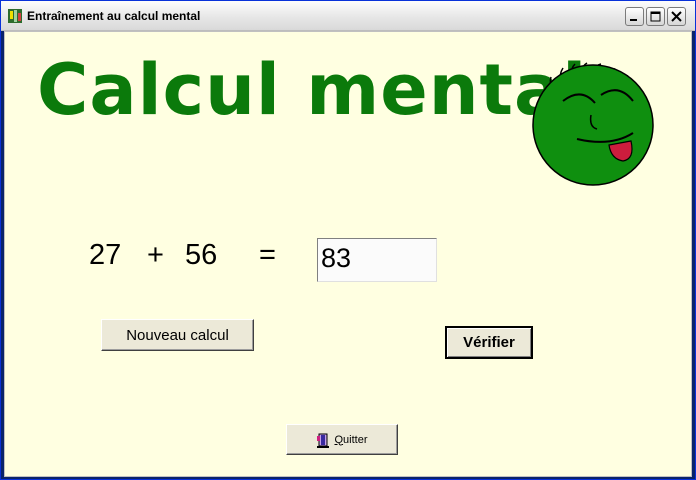  What do you see at coordinates (267, 255) in the screenshot?
I see `equals-sign: =` at bounding box center [267, 255].